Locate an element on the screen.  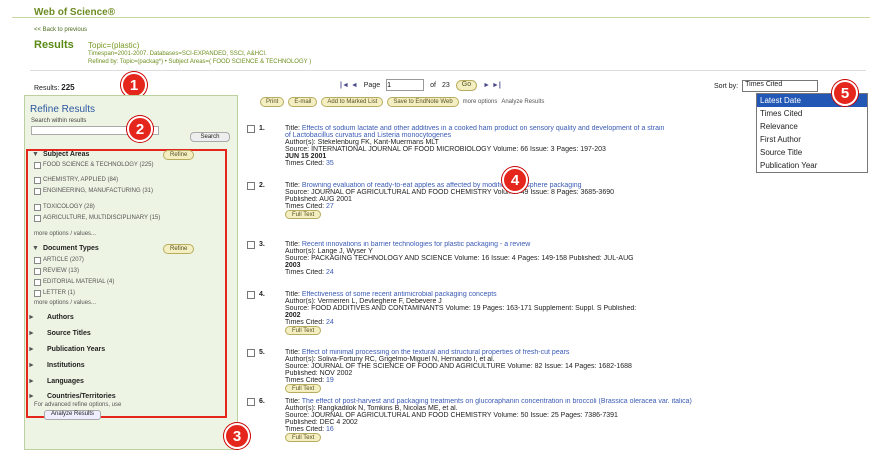
web-of-science-logo: Web of Science® is located at coordinates (74, 12).